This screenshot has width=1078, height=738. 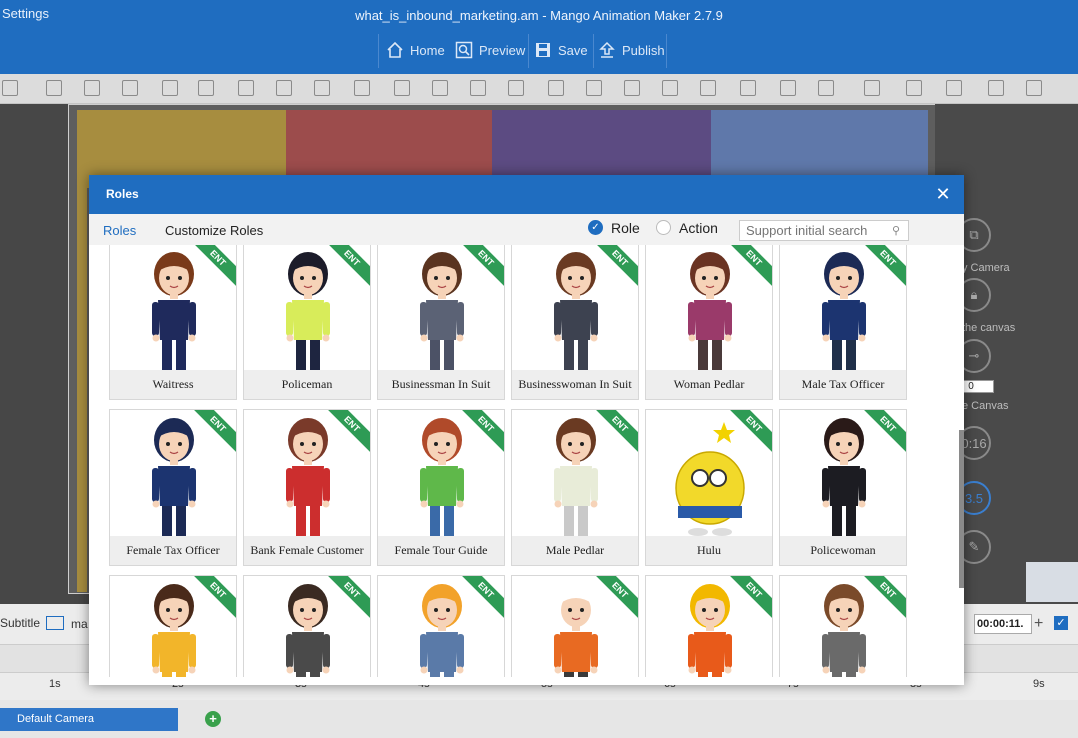 I want to click on add-keyframe-icon: +, so click(x=213, y=719).